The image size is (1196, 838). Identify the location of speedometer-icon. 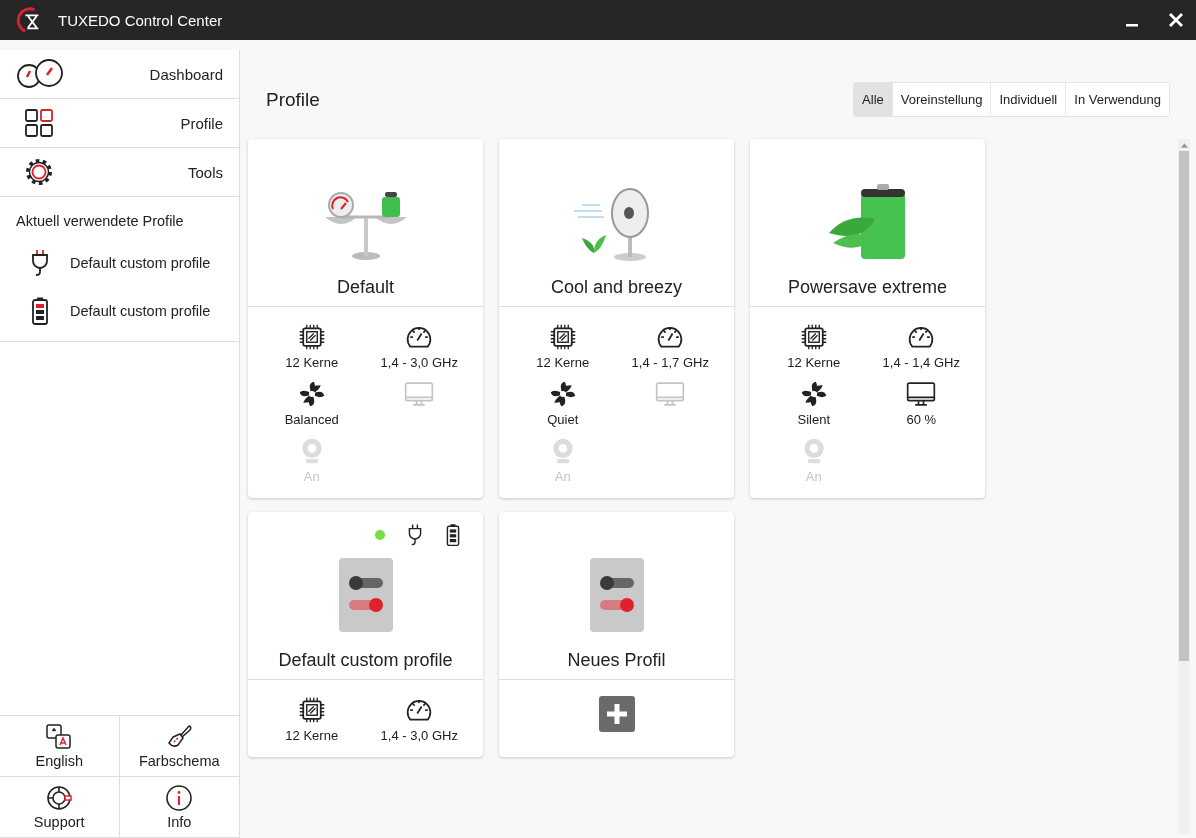
(41, 74).